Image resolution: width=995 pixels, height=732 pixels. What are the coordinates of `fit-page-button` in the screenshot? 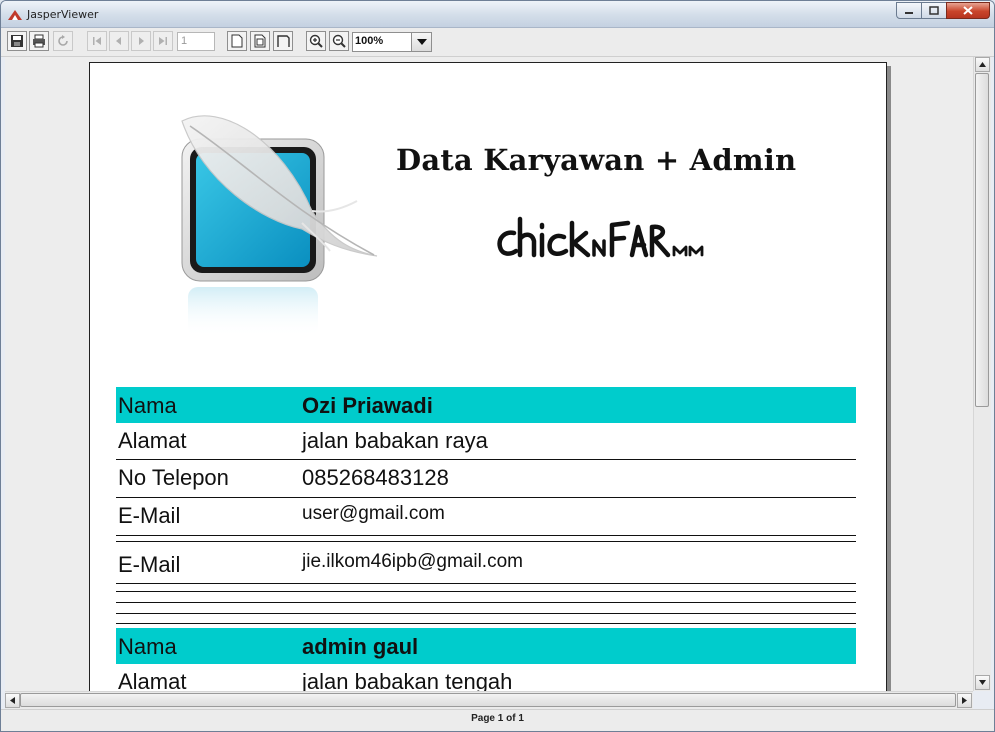 It's located at (260, 41).